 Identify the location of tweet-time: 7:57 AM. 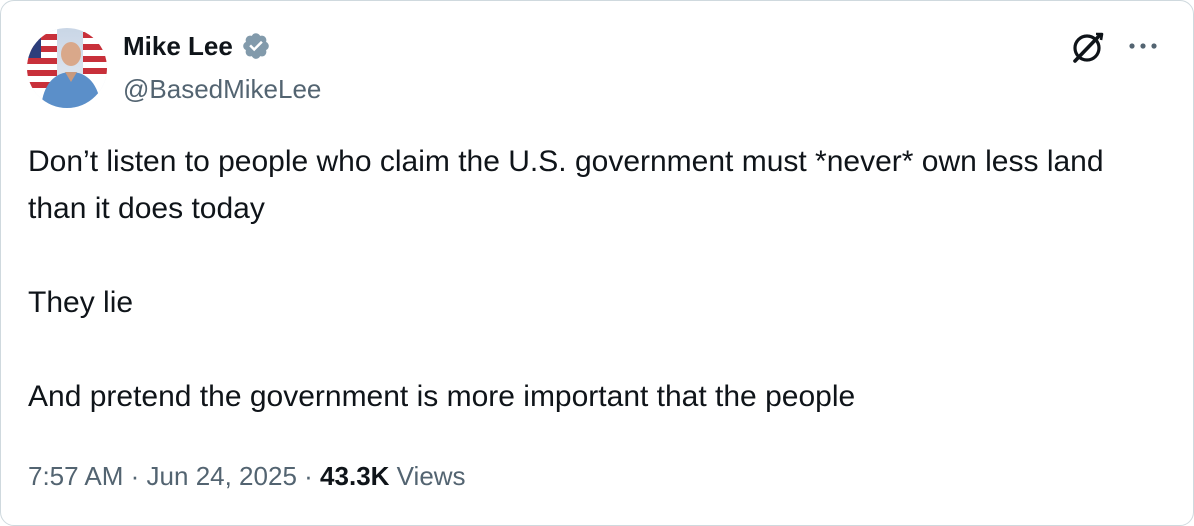
(75, 476).